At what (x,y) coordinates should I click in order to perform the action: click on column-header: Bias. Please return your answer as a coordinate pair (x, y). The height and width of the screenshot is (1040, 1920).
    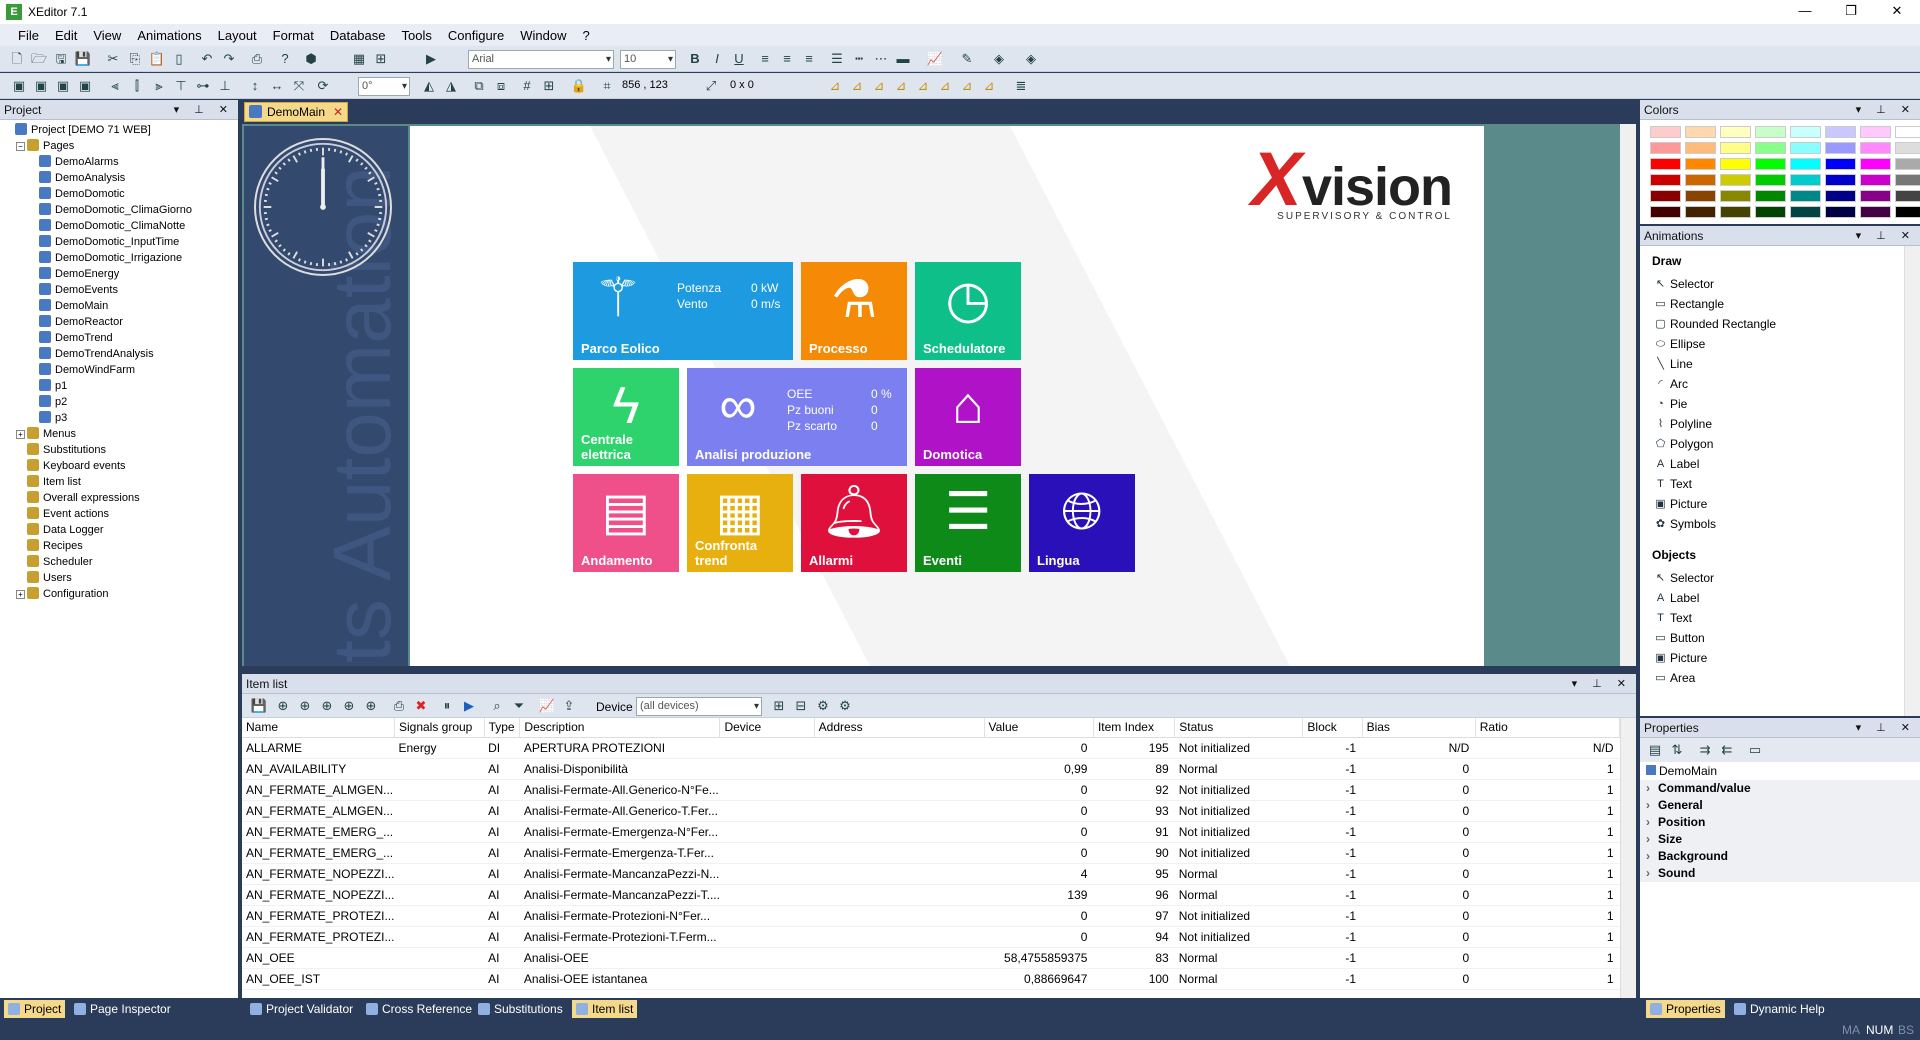
    Looking at the image, I should click on (1419, 728).